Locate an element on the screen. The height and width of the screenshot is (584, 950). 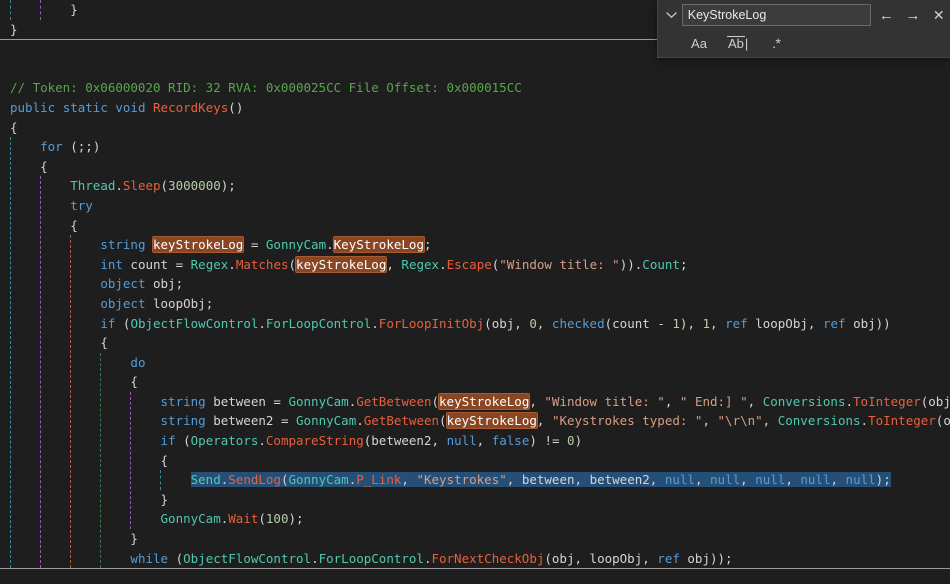
close-icon: ✕ is located at coordinates (938, 15).